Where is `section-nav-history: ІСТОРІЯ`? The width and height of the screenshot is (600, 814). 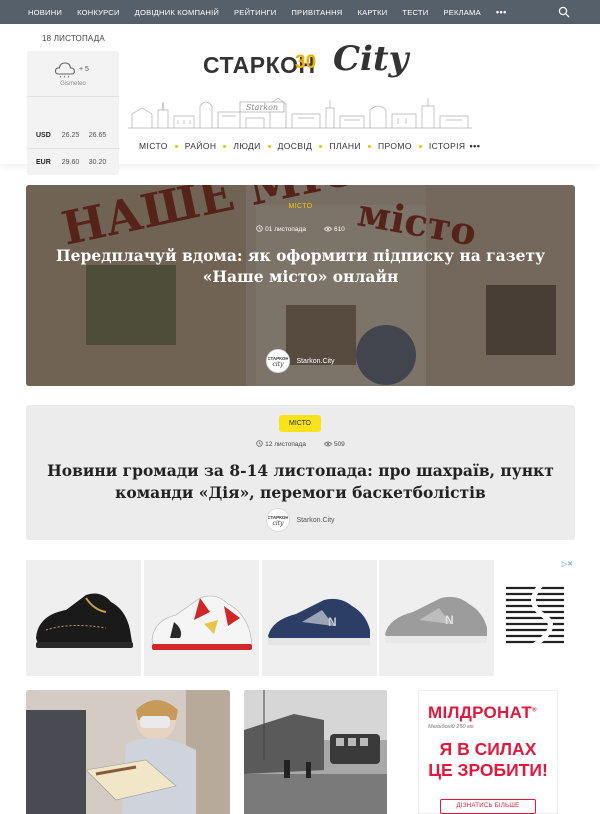 section-nav-history: ІСТОРІЯ is located at coordinates (447, 146).